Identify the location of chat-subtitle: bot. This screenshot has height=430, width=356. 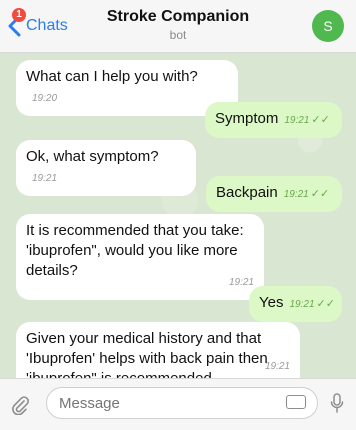
(178, 35).